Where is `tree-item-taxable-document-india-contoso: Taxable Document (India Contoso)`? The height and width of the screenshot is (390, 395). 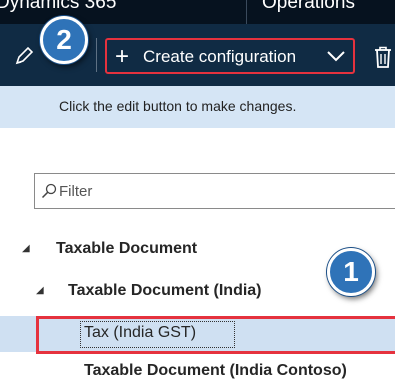
tree-item-taxable-document-india-contoso: Taxable Document (India Contoso) is located at coordinates (197, 372).